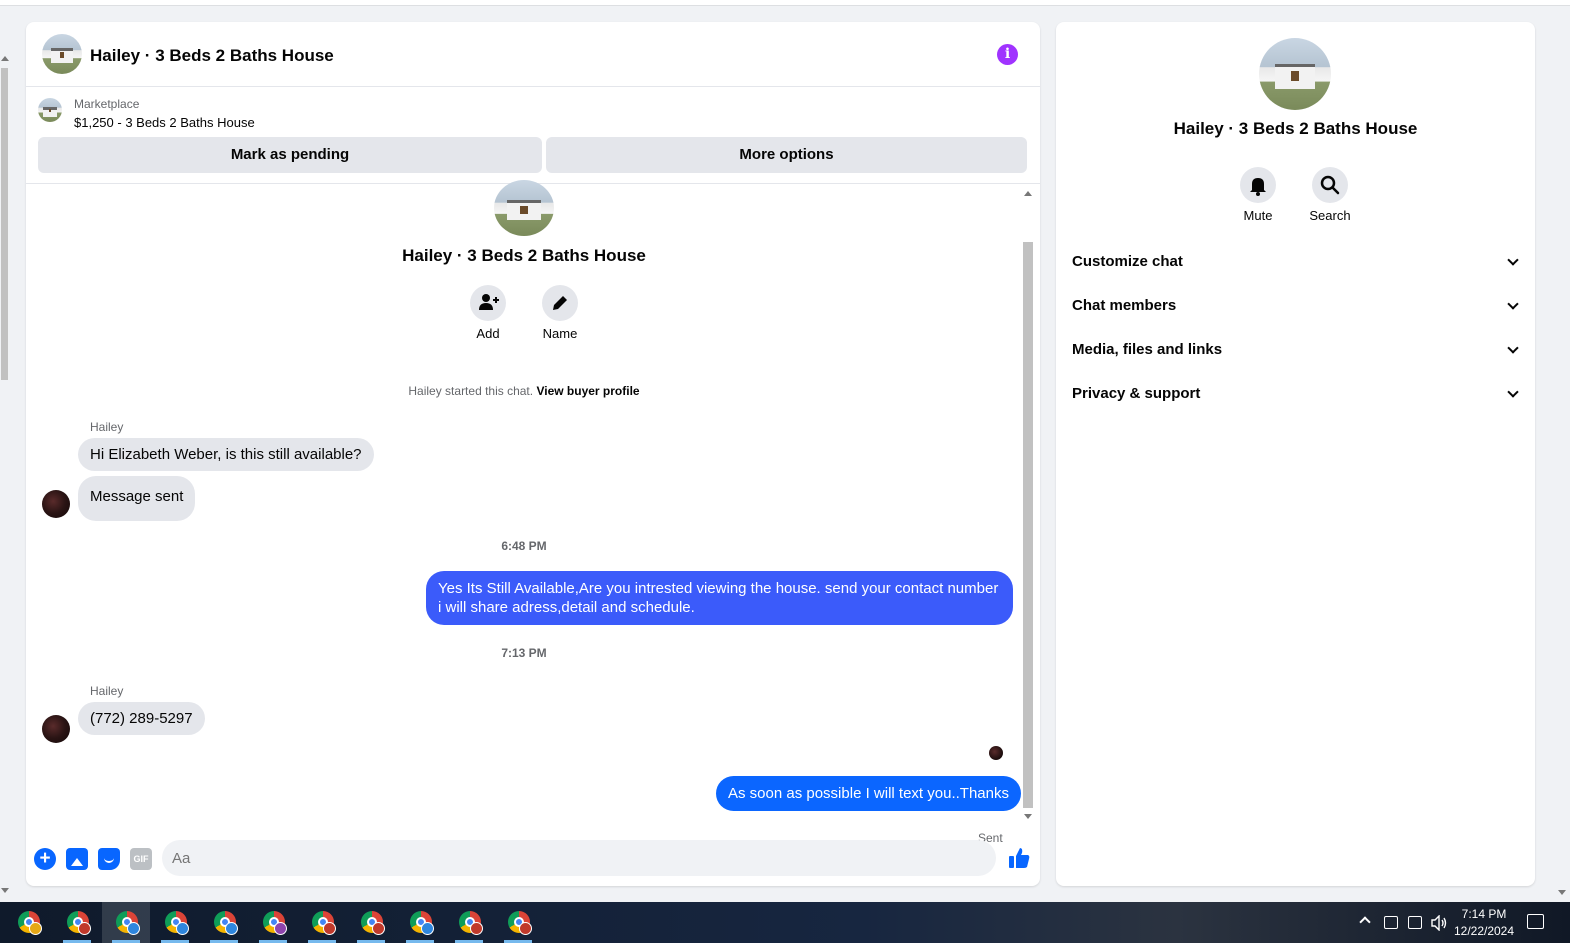 The width and height of the screenshot is (1570, 943). I want to click on plus-icon: +, so click(45, 859).